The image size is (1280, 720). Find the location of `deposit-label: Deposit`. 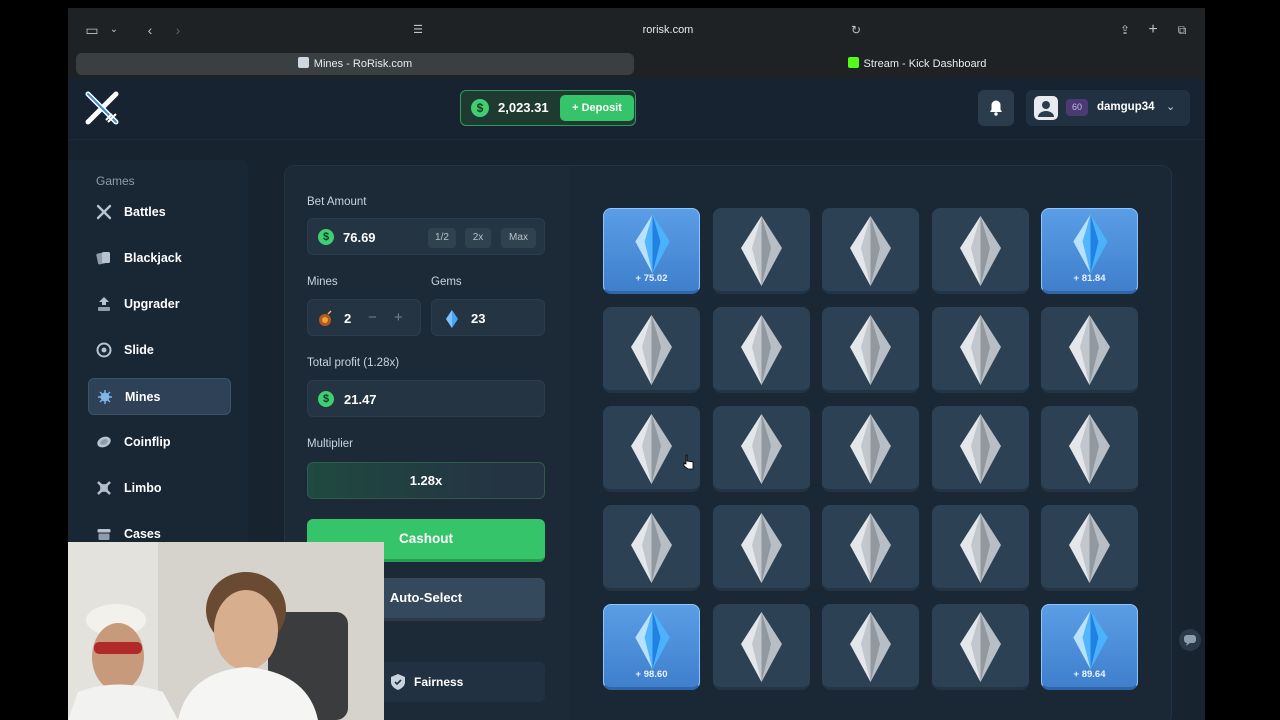

deposit-label: Deposit is located at coordinates (601, 108).